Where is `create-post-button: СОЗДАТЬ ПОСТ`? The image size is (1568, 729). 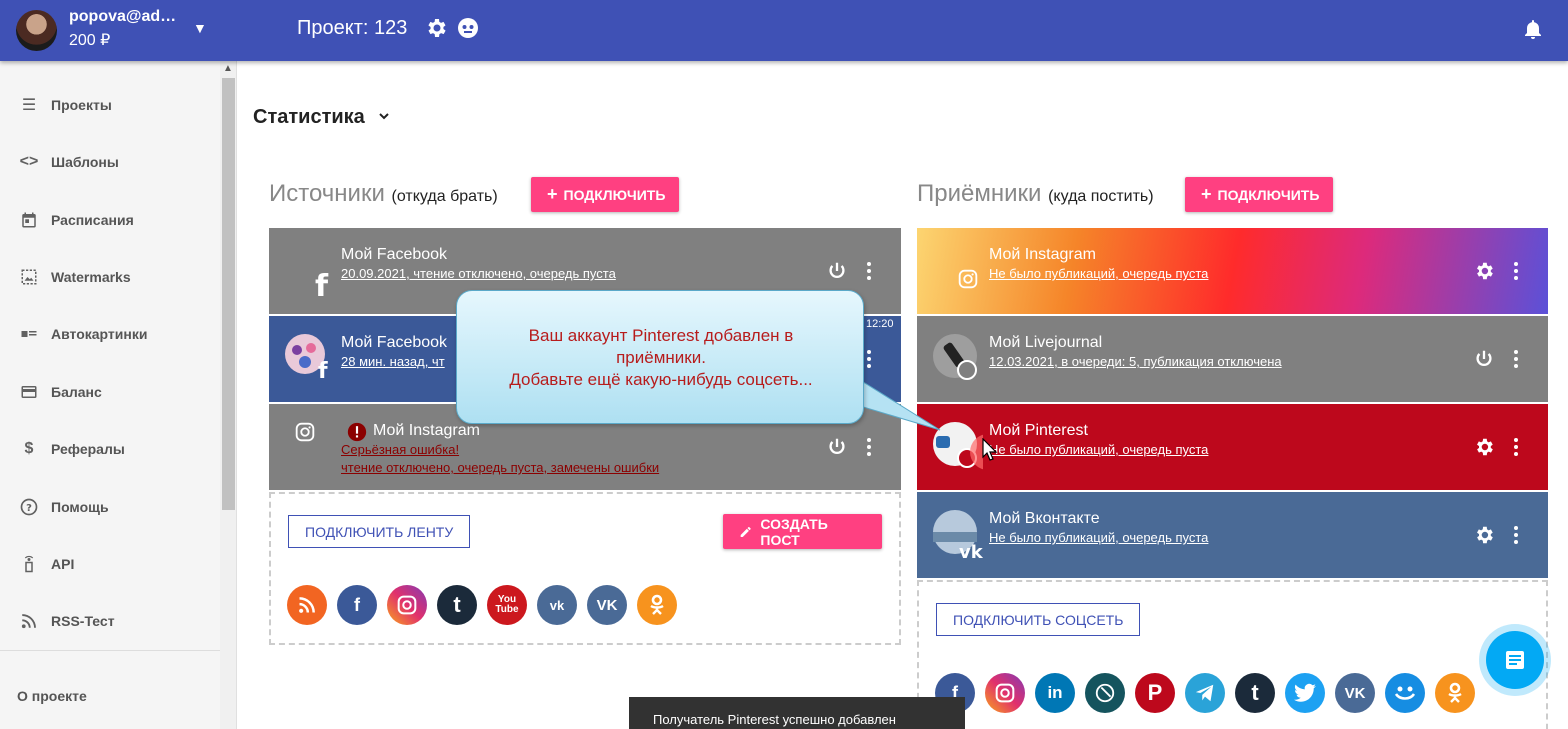 create-post-button: СОЗДАТЬ ПОСТ is located at coordinates (802, 531).